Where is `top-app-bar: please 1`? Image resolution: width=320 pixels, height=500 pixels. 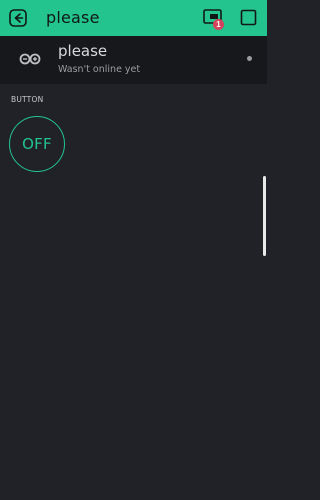 top-app-bar: please 1 is located at coordinates (133, 18).